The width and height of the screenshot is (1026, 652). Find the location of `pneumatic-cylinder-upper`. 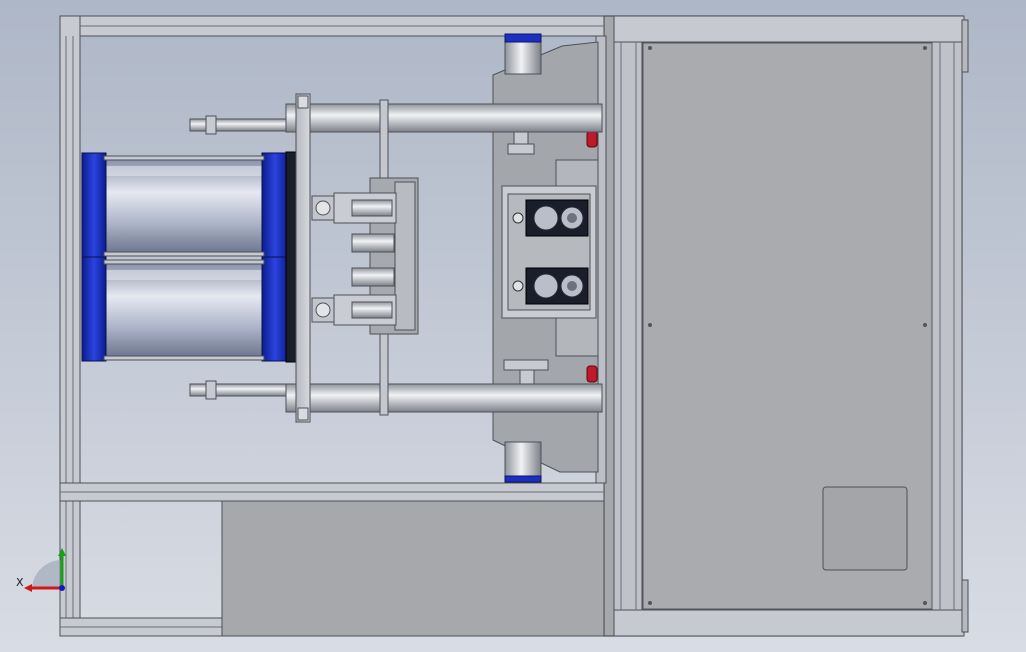

pneumatic-cylinder-upper is located at coordinates (185, 205).